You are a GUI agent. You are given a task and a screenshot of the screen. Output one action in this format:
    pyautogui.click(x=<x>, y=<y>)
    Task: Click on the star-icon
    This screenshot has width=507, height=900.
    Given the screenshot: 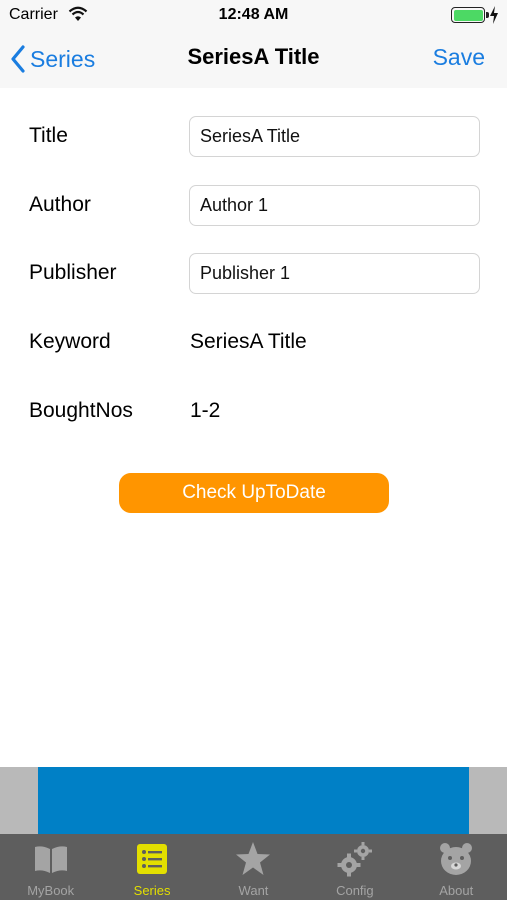 What is the action you would take?
    pyautogui.click(x=253, y=858)
    